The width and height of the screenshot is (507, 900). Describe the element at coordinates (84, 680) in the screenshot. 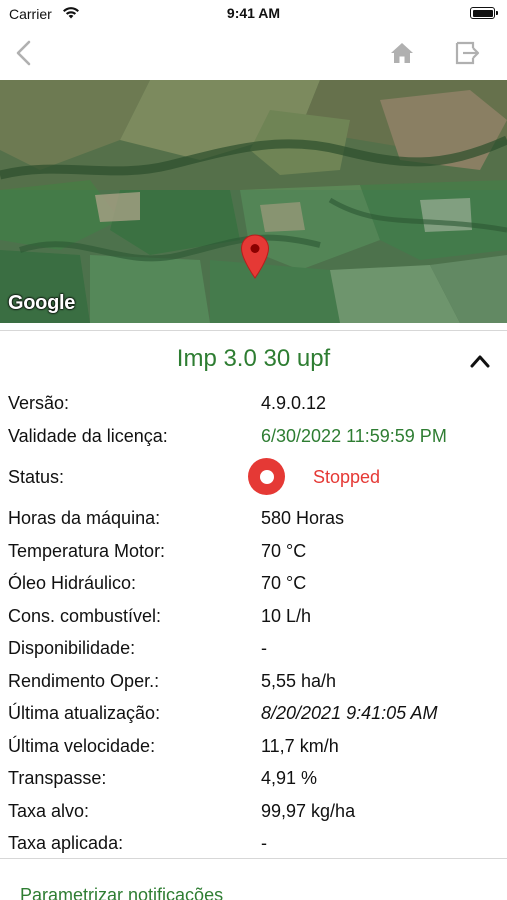

I see `yield-label: Rendimento Oper.:` at that location.